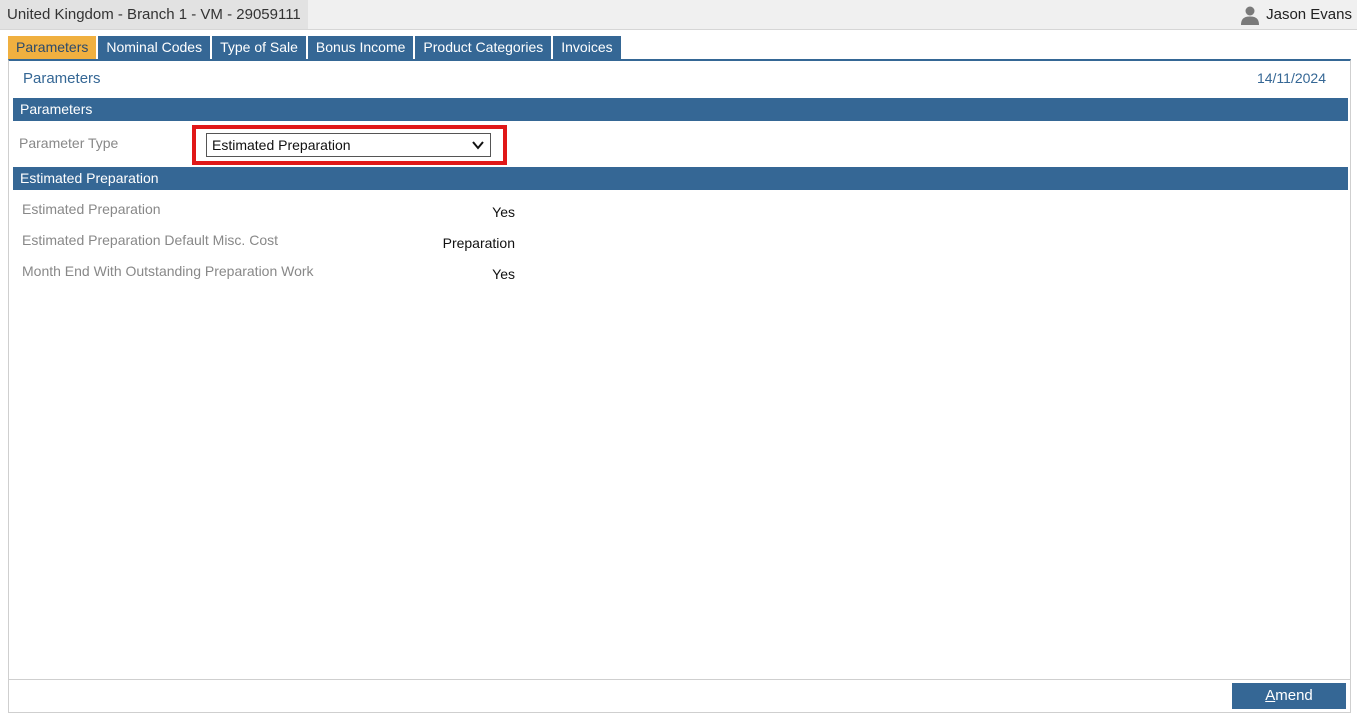 The image size is (1357, 721). Describe the element at coordinates (1309, 14) in the screenshot. I see `user-name: Jason Evans` at that location.